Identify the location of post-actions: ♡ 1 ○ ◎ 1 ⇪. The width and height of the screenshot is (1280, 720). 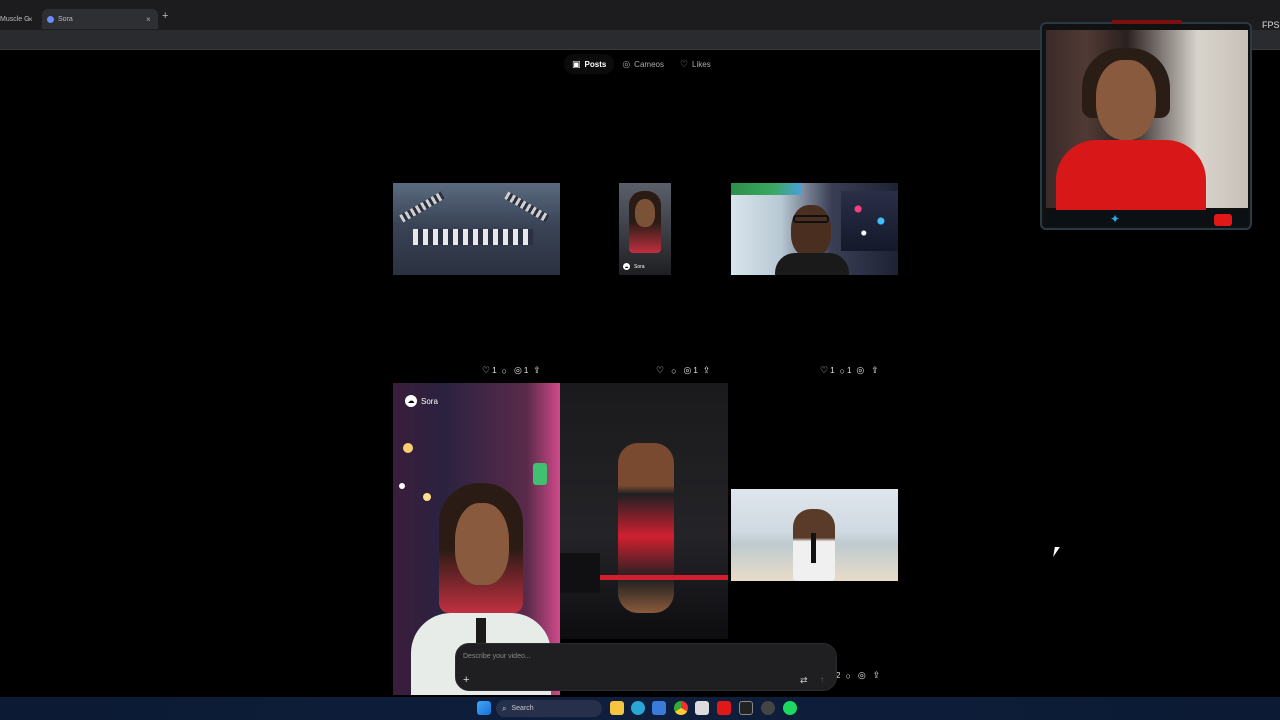
(512, 370).